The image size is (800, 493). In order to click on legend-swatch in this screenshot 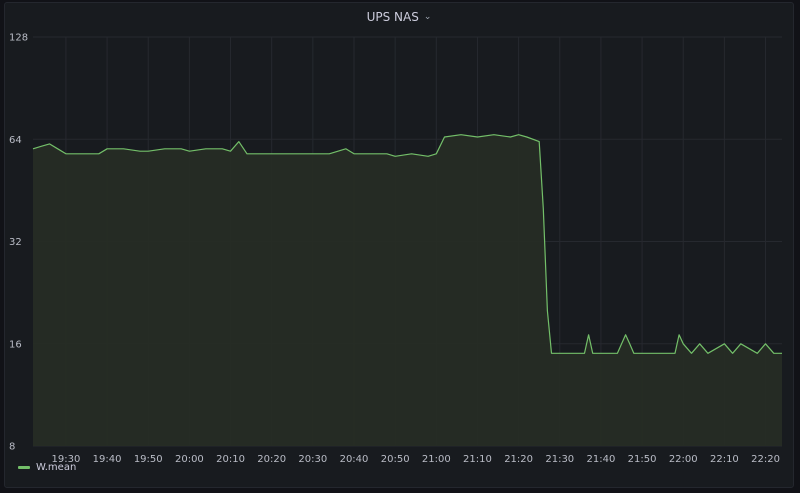, I will do `click(24, 467)`.